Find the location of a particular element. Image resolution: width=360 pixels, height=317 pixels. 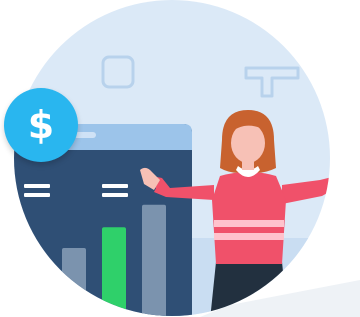

face is located at coordinates (248, 143).